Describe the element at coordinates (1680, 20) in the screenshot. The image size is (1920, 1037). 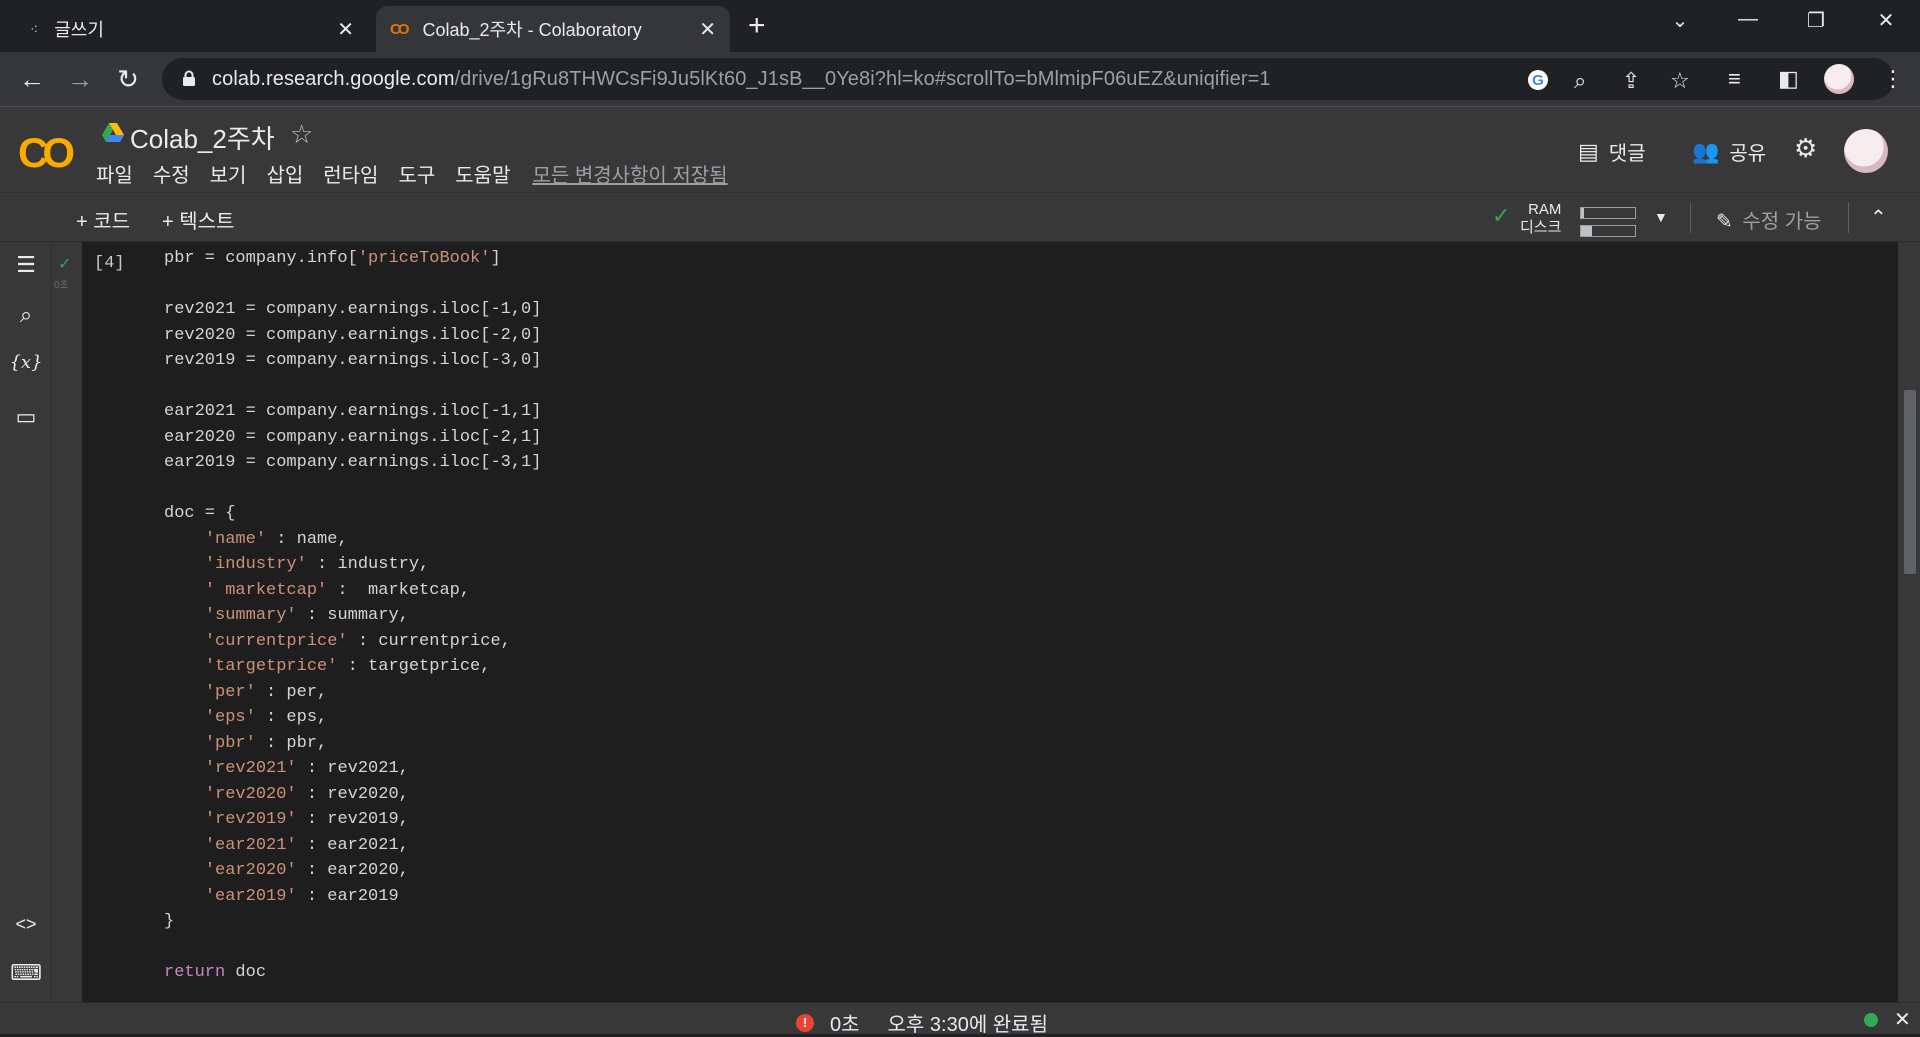
I see `tab-search-icon: ⌄` at that location.